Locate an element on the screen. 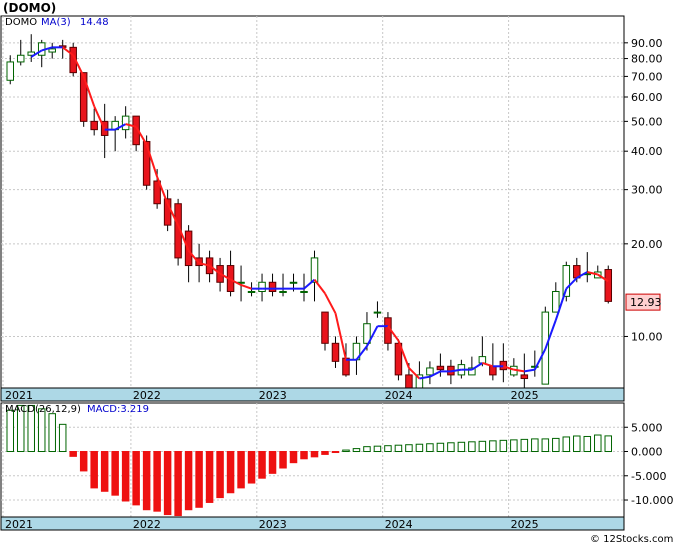  macd-year-label: 2022 is located at coordinates (147, 524).